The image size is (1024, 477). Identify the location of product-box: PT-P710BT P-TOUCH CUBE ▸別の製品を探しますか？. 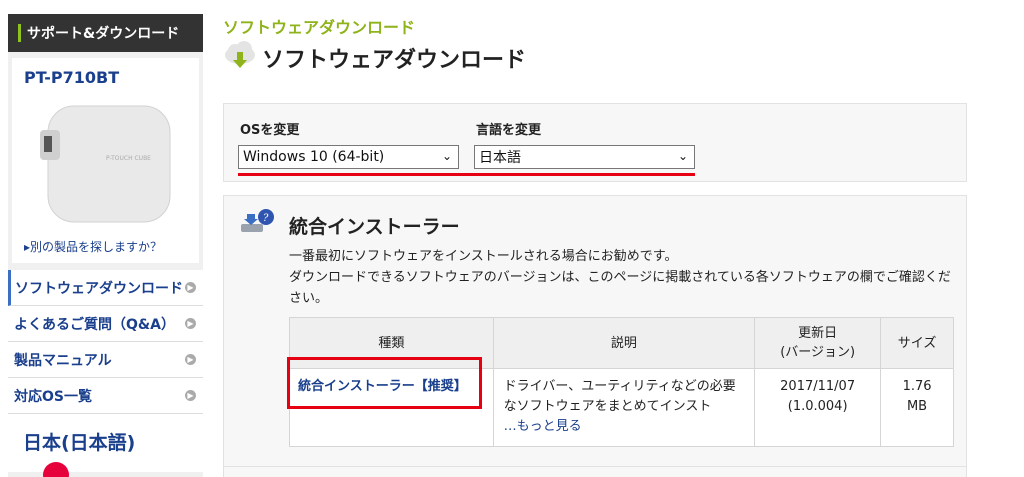
(105, 160).